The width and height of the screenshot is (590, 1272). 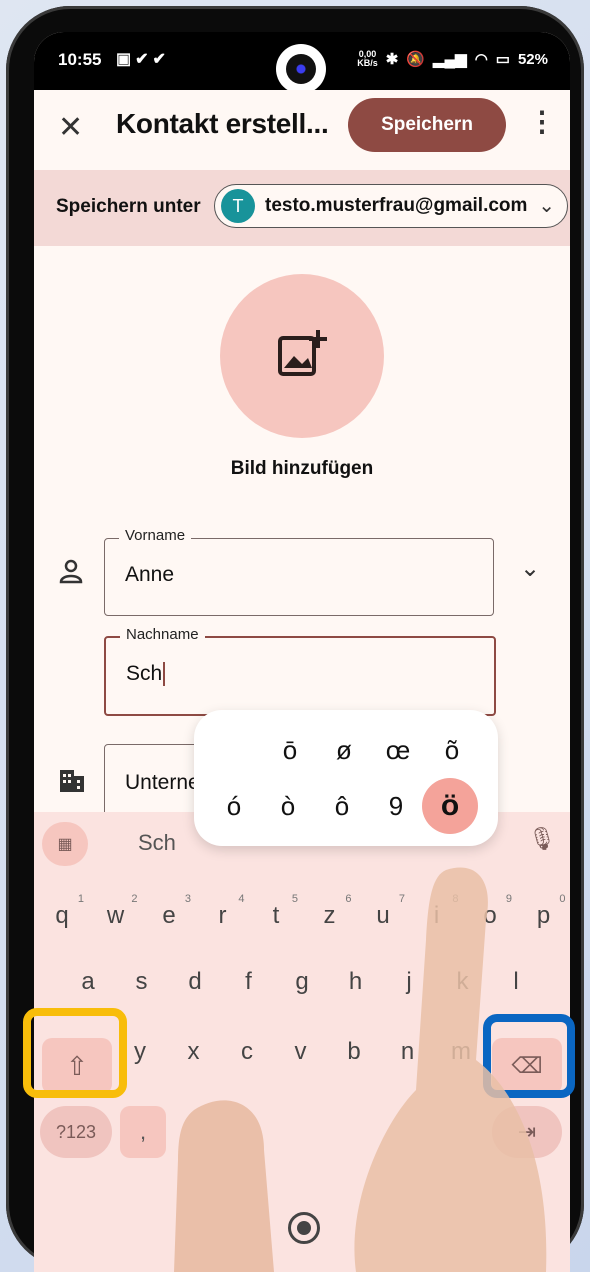 What do you see at coordinates (80, 899) in the screenshot?
I see `key-number-hint: 1` at bounding box center [80, 899].